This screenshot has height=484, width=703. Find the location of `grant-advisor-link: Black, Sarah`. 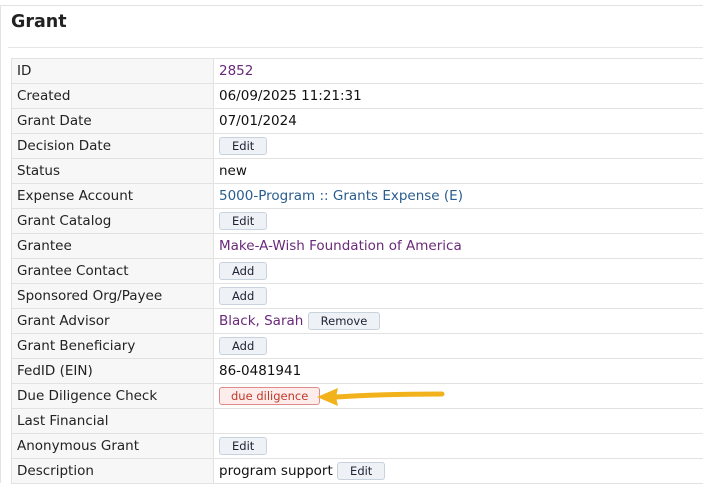

grant-advisor-link: Black, Sarah is located at coordinates (261, 321).